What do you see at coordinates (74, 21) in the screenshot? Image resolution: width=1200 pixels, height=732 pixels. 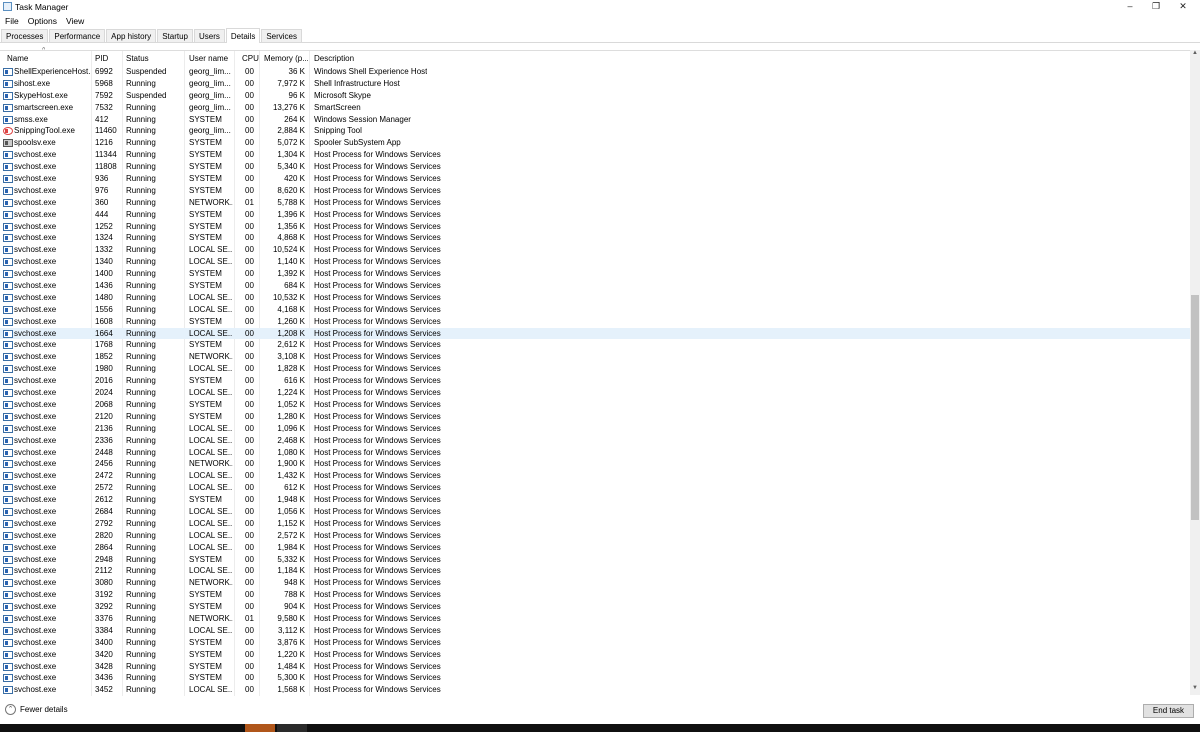 I see `menu-view: View` at bounding box center [74, 21].